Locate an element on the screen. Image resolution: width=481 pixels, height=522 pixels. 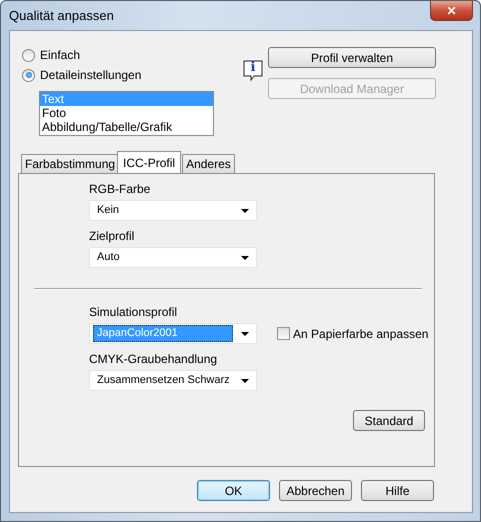
window-title: Qualität anpassen is located at coordinates (61, 15).